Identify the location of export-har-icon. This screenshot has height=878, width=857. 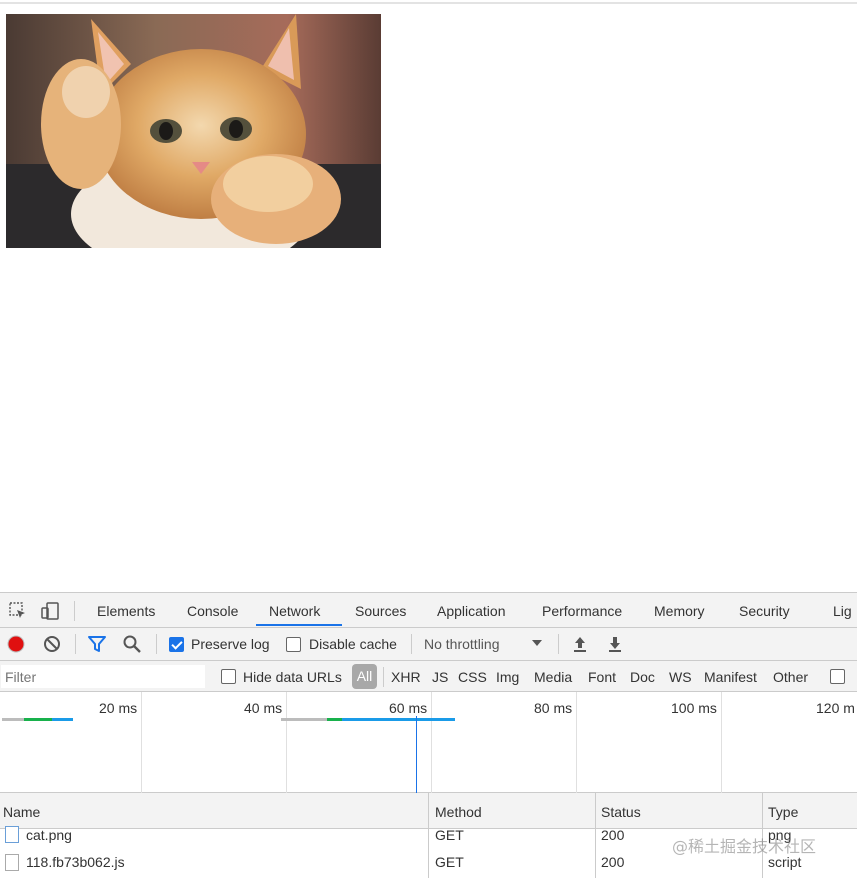
(615, 644).